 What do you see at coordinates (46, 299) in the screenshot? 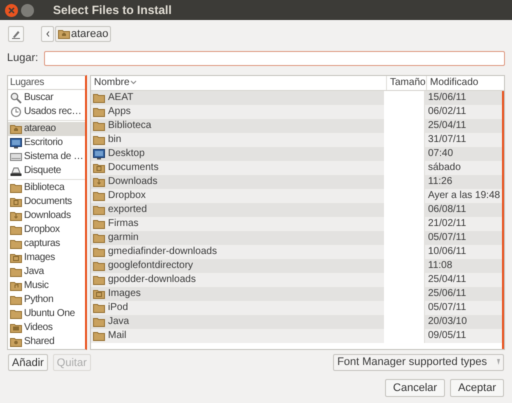
I see `sidebar-item: Python` at bounding box center [46, 299].